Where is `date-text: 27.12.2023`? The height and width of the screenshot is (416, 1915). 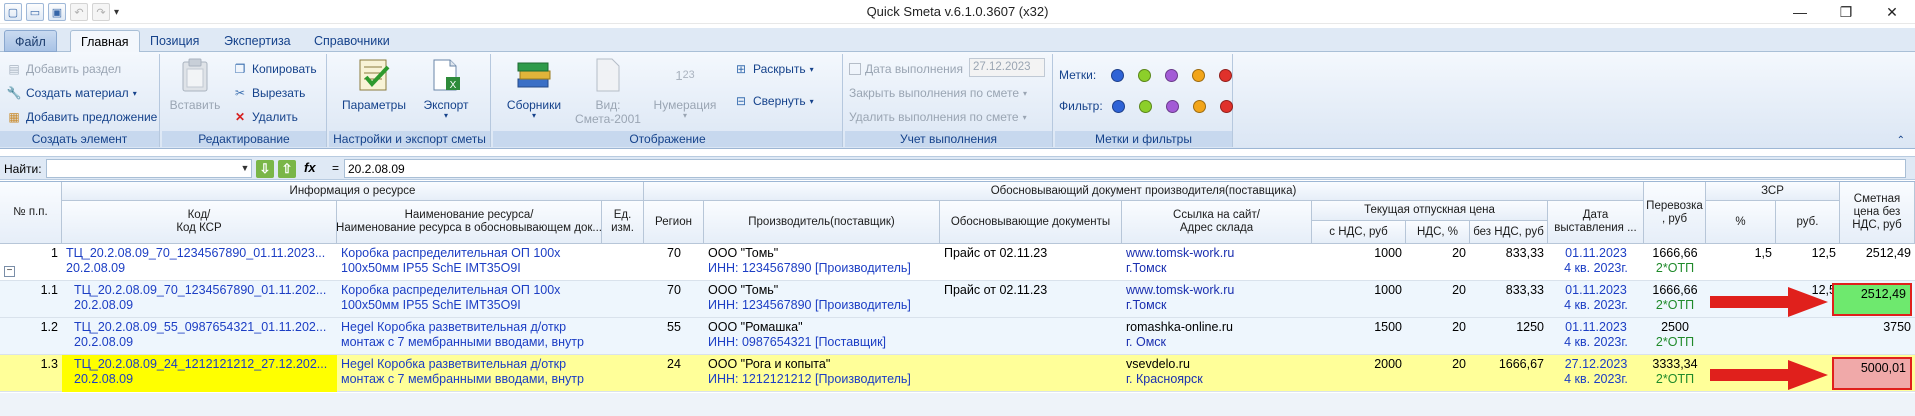 date-text: 27.12.2023 is located at coordinates (1596, 364).